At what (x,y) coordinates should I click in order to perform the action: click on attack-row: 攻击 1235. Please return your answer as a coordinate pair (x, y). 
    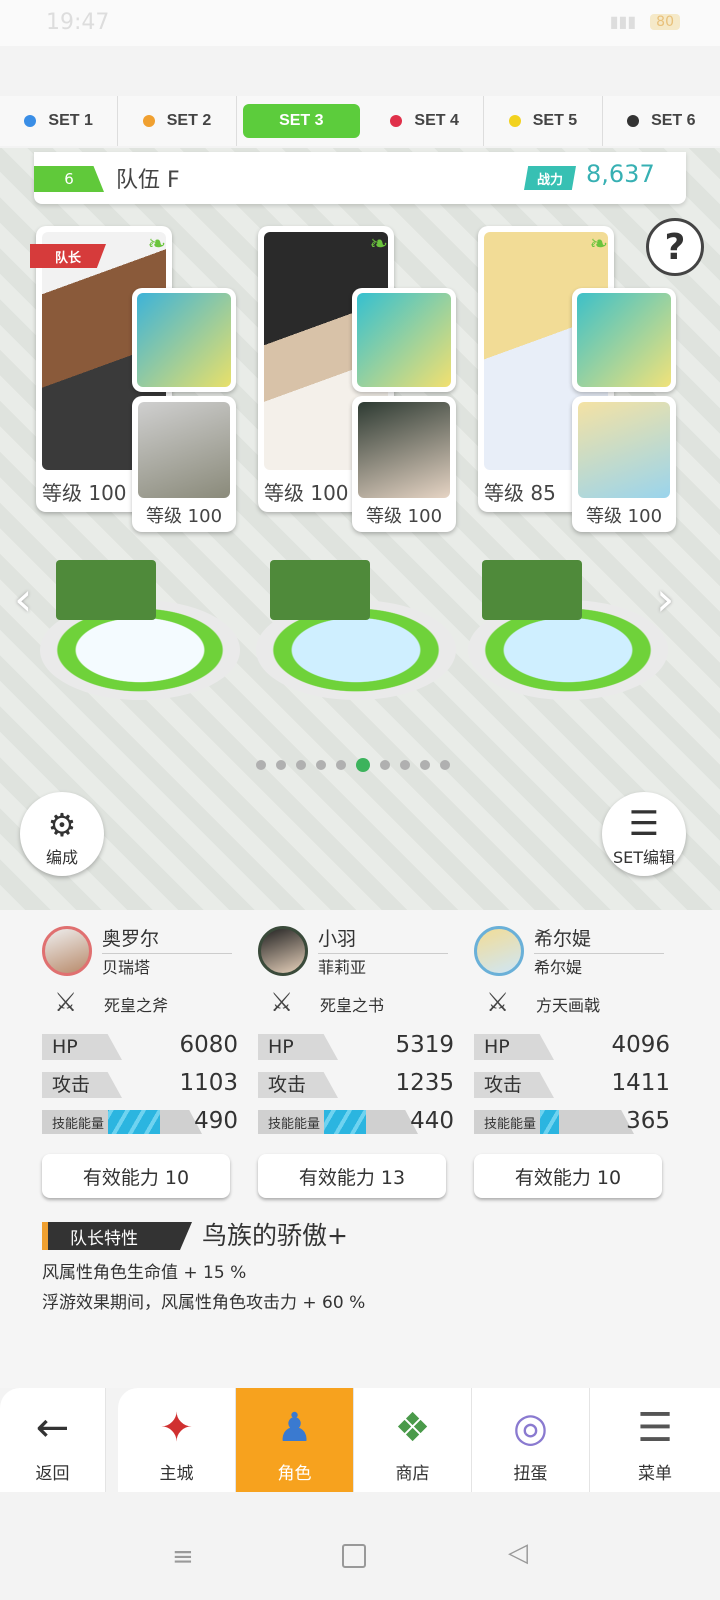
    Looking at the image, I should click on (356, 1085).